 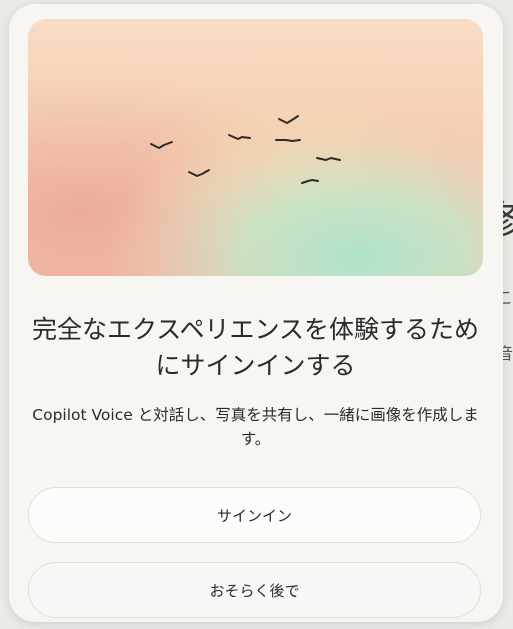 I want to click on maybe-later-button: おそらく後で, so click(x=254, y=590).